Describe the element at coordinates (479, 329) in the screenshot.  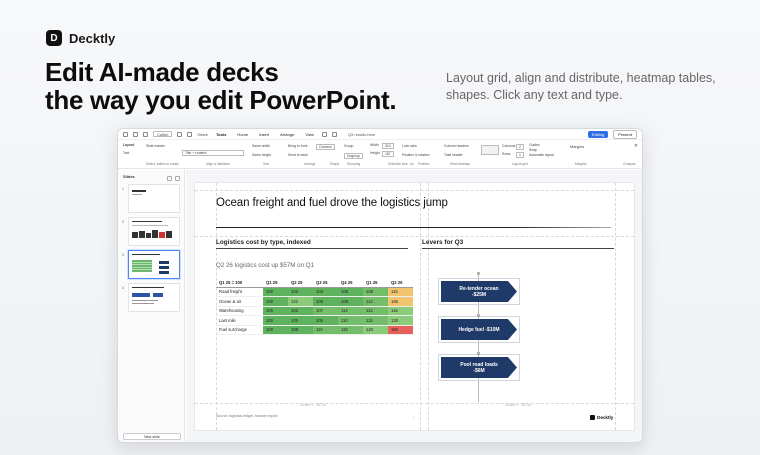
I see `lever-arrow-2: Hedge fuel -$10M` at that location.